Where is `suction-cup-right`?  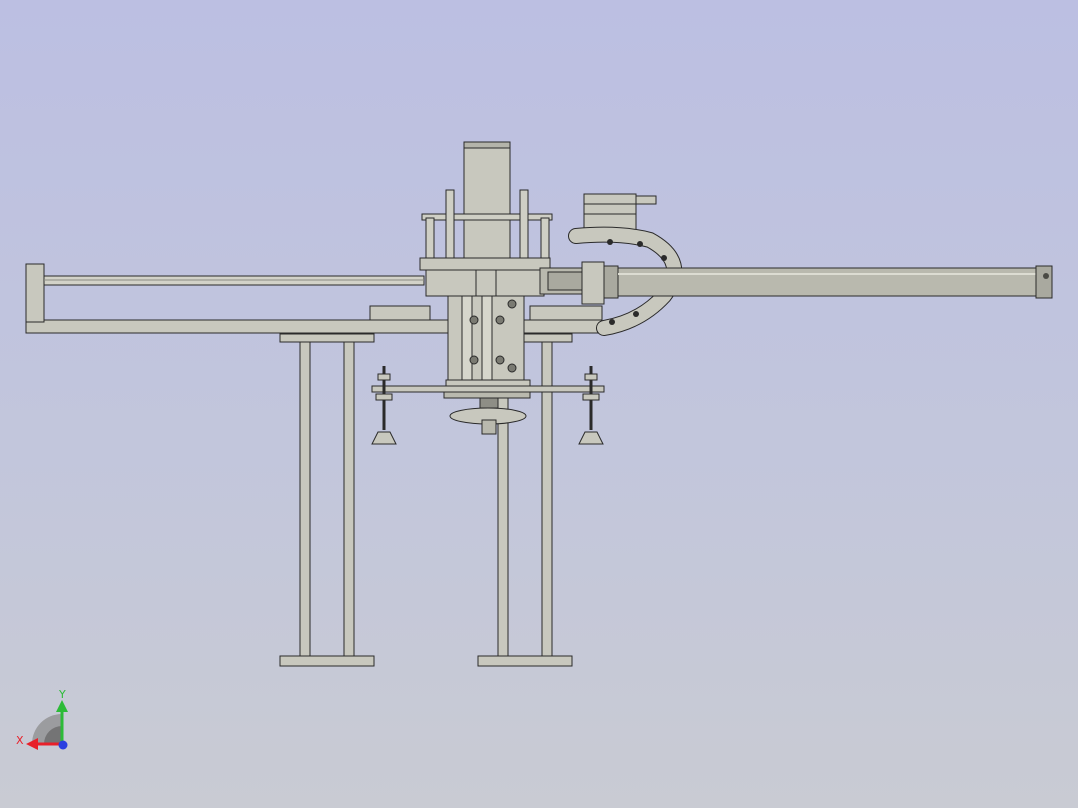 suction-cup-right is located at coordinates (591, 405).